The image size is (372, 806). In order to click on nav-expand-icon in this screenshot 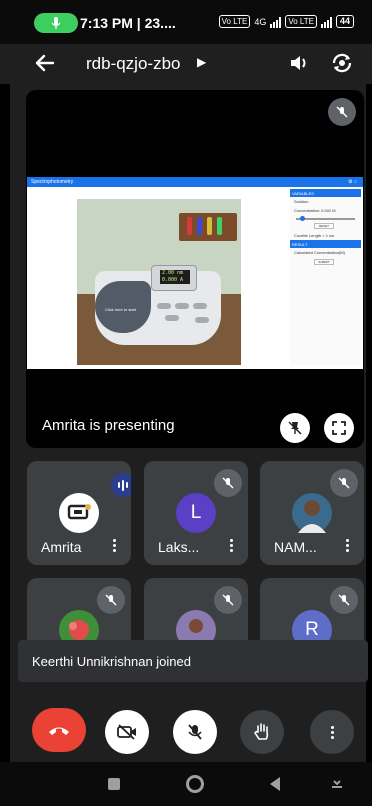, I will do `click(337, 785)`.